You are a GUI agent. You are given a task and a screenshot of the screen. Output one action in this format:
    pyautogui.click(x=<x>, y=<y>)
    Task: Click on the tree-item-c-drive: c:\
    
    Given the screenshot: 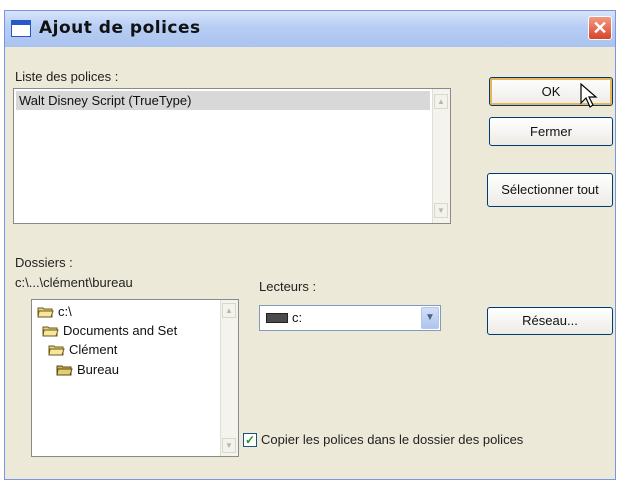 What is the action you would take?
    pyautogui.click(x=54, y=311)
    